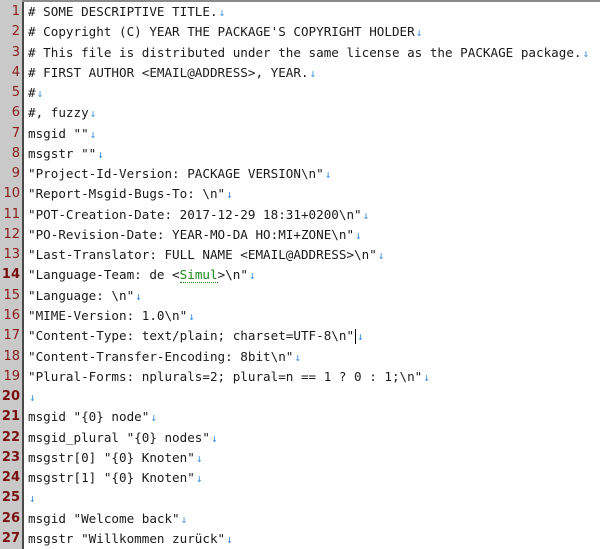 This screenshot has width=600, height=549. Describe the element at coordinates (58, 133) in the screenshot. I see `line-text: msgid ""` at that location.